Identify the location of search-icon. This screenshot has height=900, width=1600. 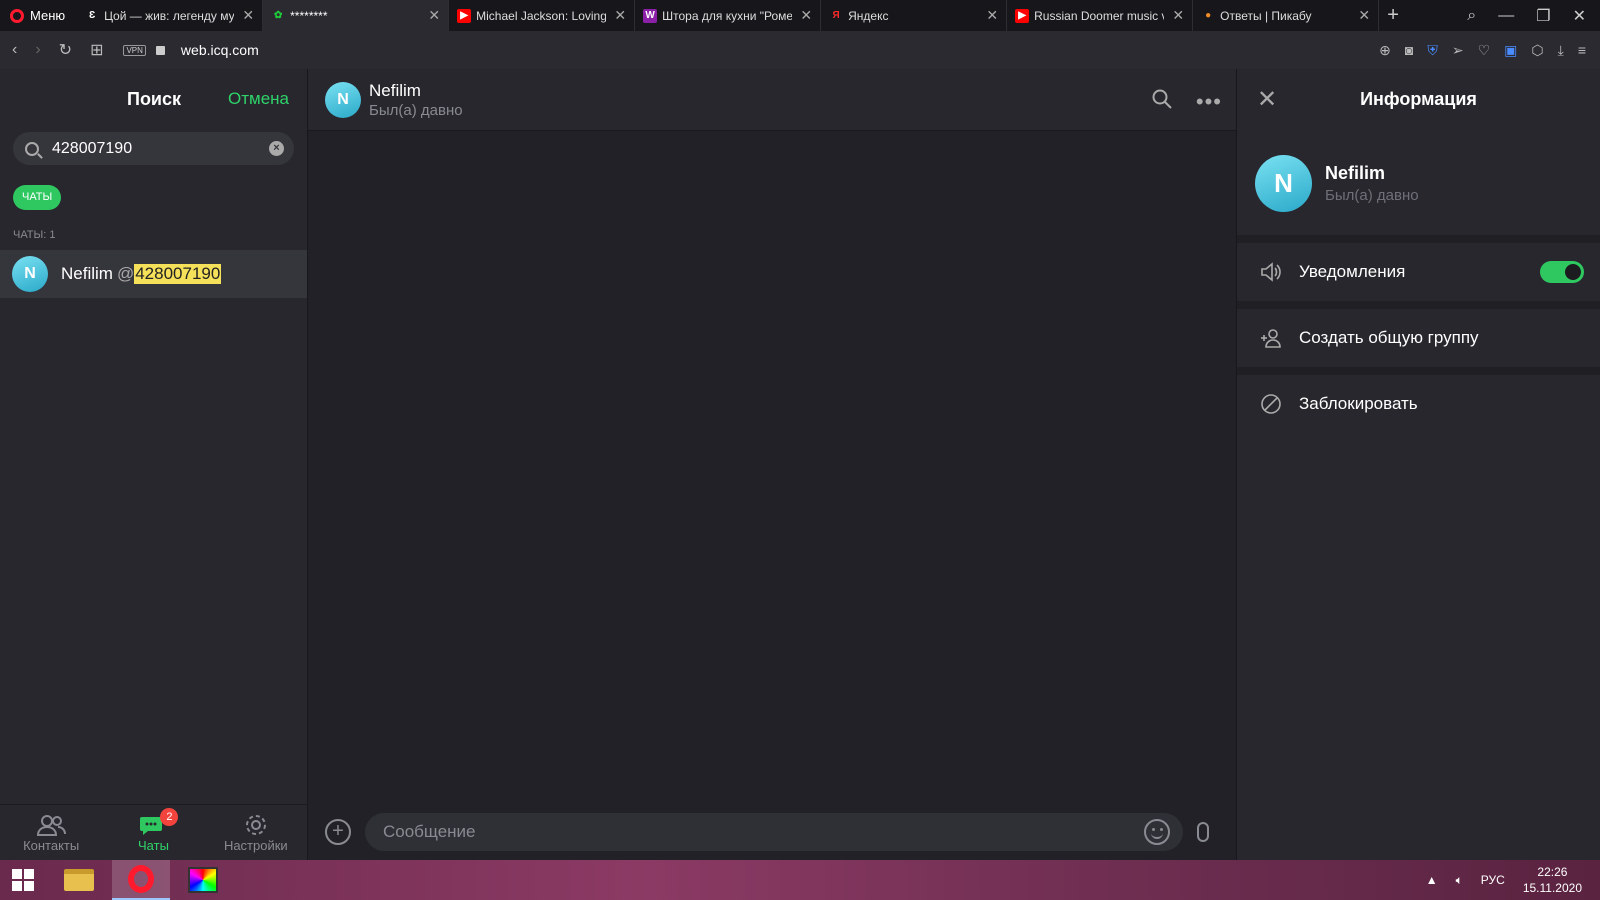
(1162, 102).